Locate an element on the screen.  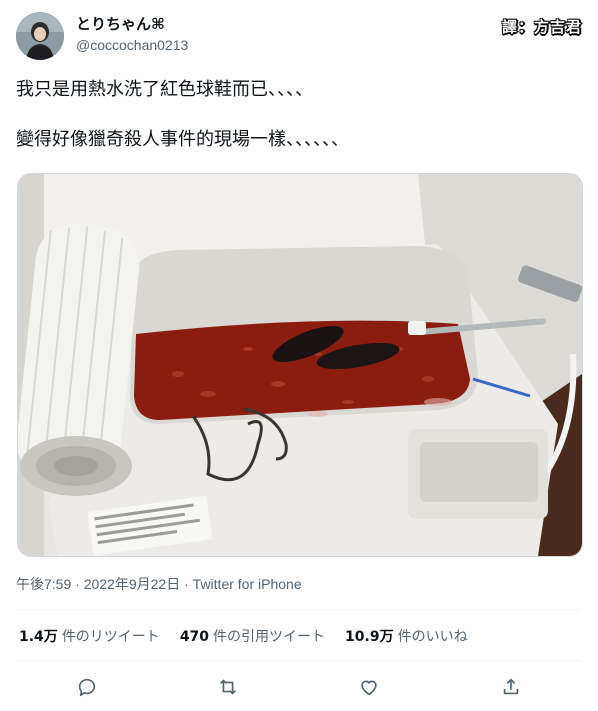
share-button is located at coordinates (511, 687).